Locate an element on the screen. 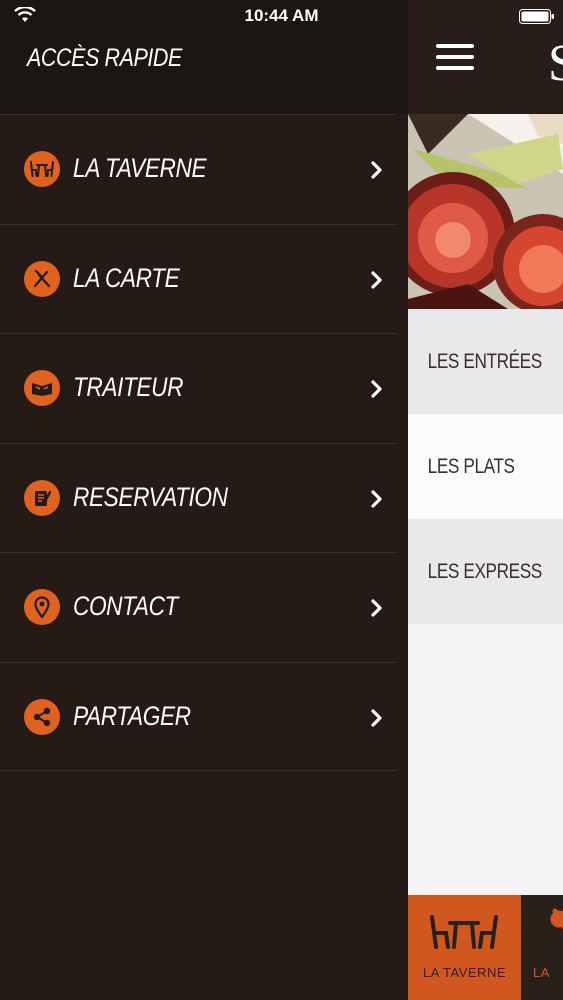 The height and width of the screenshot is (1000, 563). drawer-title: ACCÈS RAPIDE is located at coordinates (104, 58).